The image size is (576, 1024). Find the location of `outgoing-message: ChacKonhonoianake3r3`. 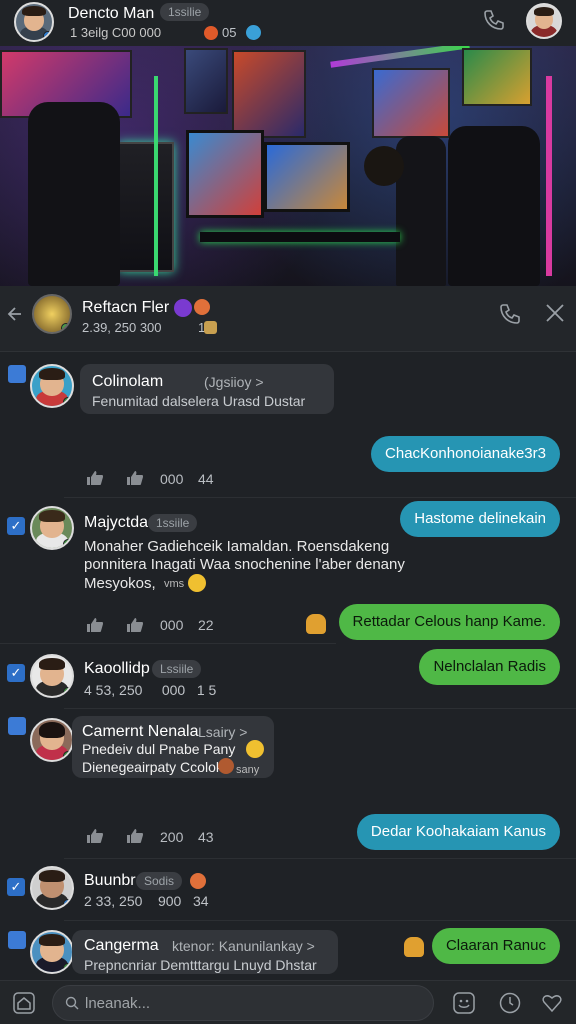

outgoing-message: ChacKonhonoianake3r3 is located at coordinates (465, 454).